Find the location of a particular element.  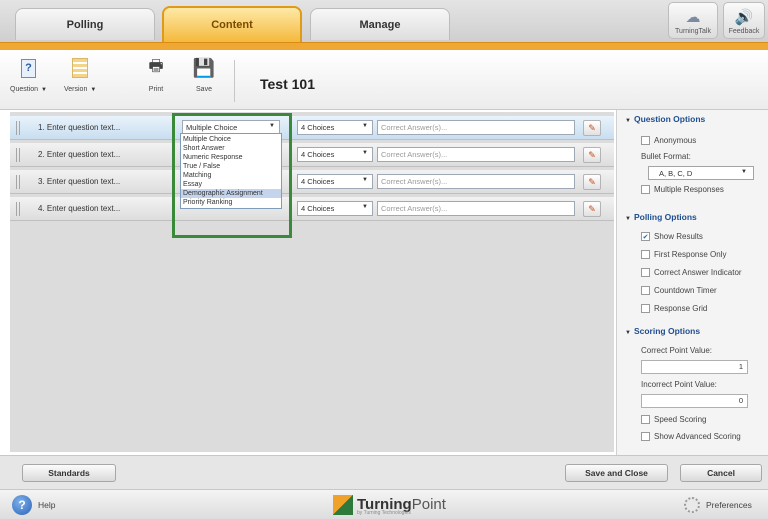

option-essay: Essay is located at coordinates (231, 184).